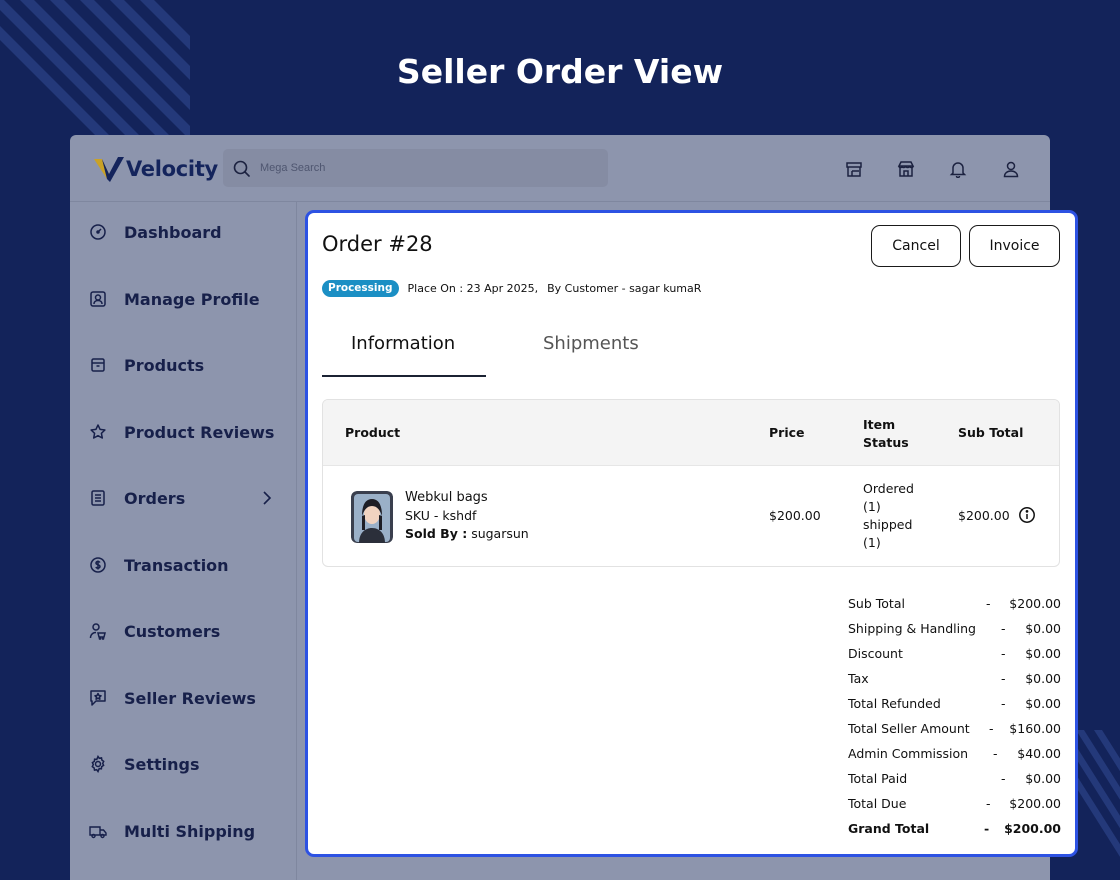 The height and width of the screenshot is (880, 1120). What do you see at coordinates (98, 764) in the screenshot?
I see `gear-icon` at bounding box center [98, 764].